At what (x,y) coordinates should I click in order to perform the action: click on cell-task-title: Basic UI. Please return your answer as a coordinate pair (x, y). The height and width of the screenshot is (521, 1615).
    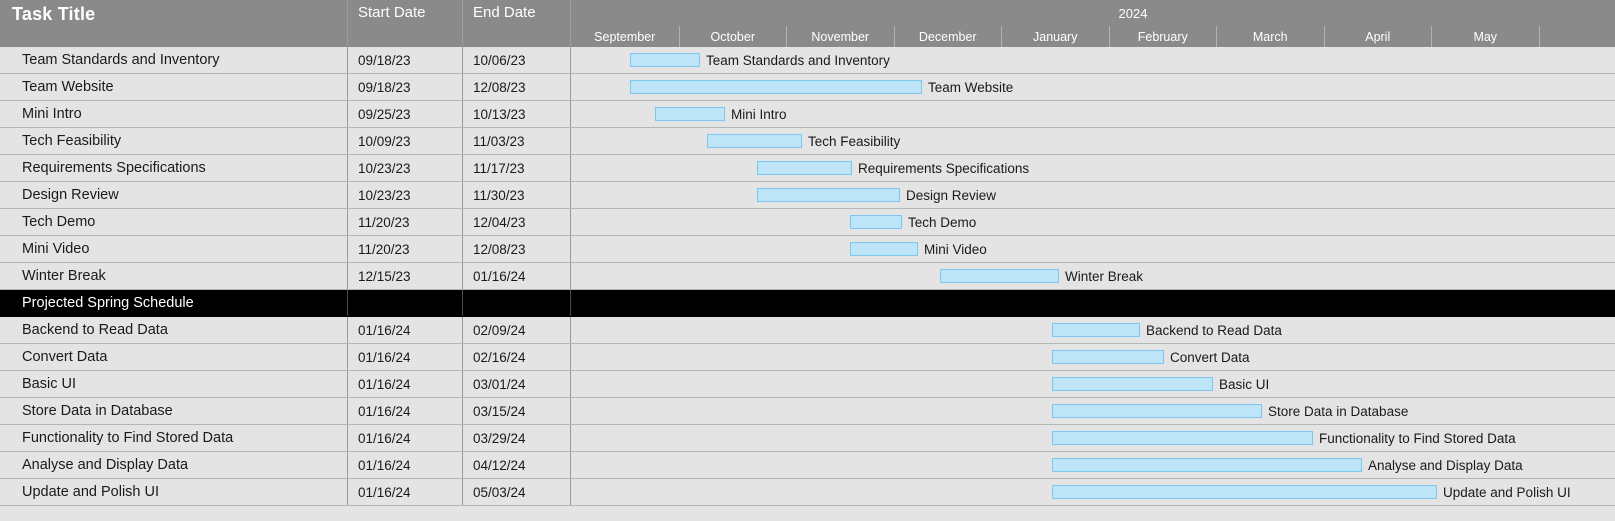
    Looking at the image, I should click on (49, 384).